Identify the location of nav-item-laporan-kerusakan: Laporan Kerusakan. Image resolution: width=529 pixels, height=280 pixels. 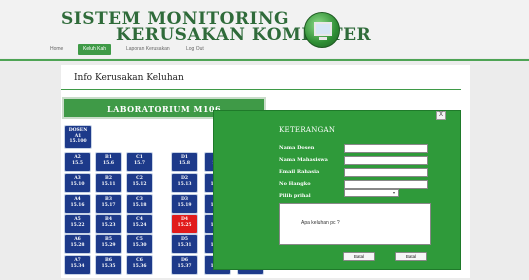
(148, 49).